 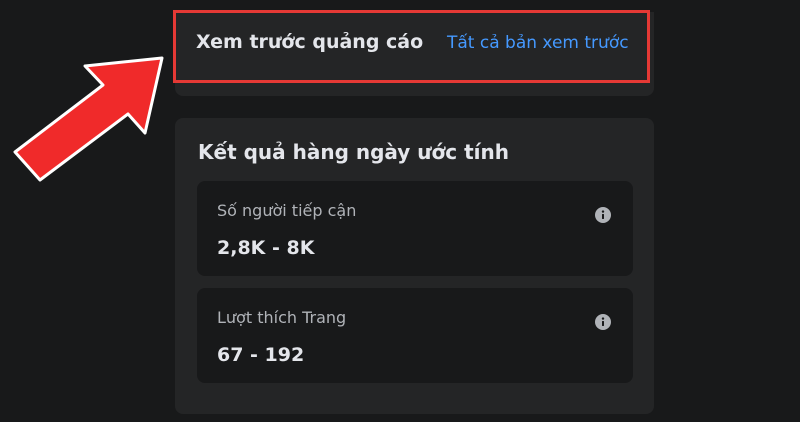 What do you see at coordinates (88, 119) in the screenshot?
I see `red-arrow-annotation` at bounding box center [88, 119].